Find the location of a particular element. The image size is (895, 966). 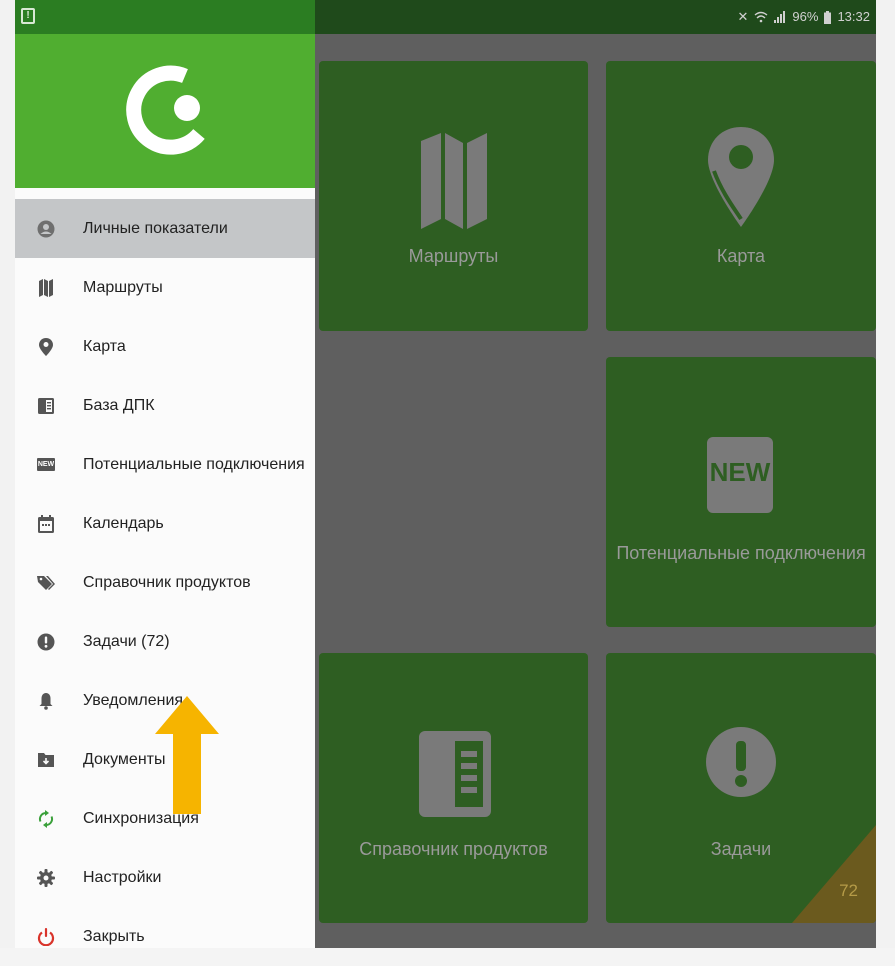

tile-potential-connections: NEW Потенциальные подключения is located at coordinates (741, 492).